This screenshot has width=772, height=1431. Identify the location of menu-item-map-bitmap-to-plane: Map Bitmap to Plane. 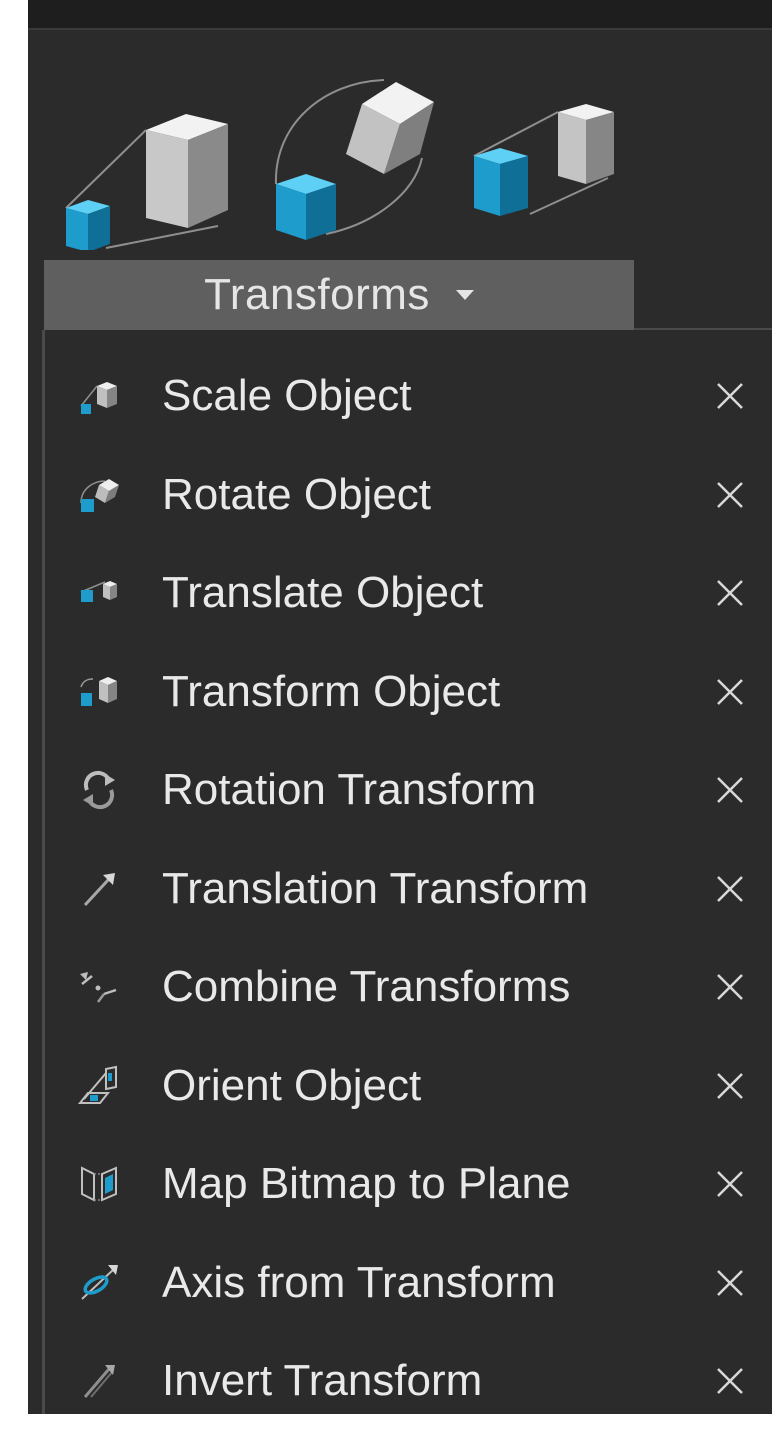
(408, 1184).